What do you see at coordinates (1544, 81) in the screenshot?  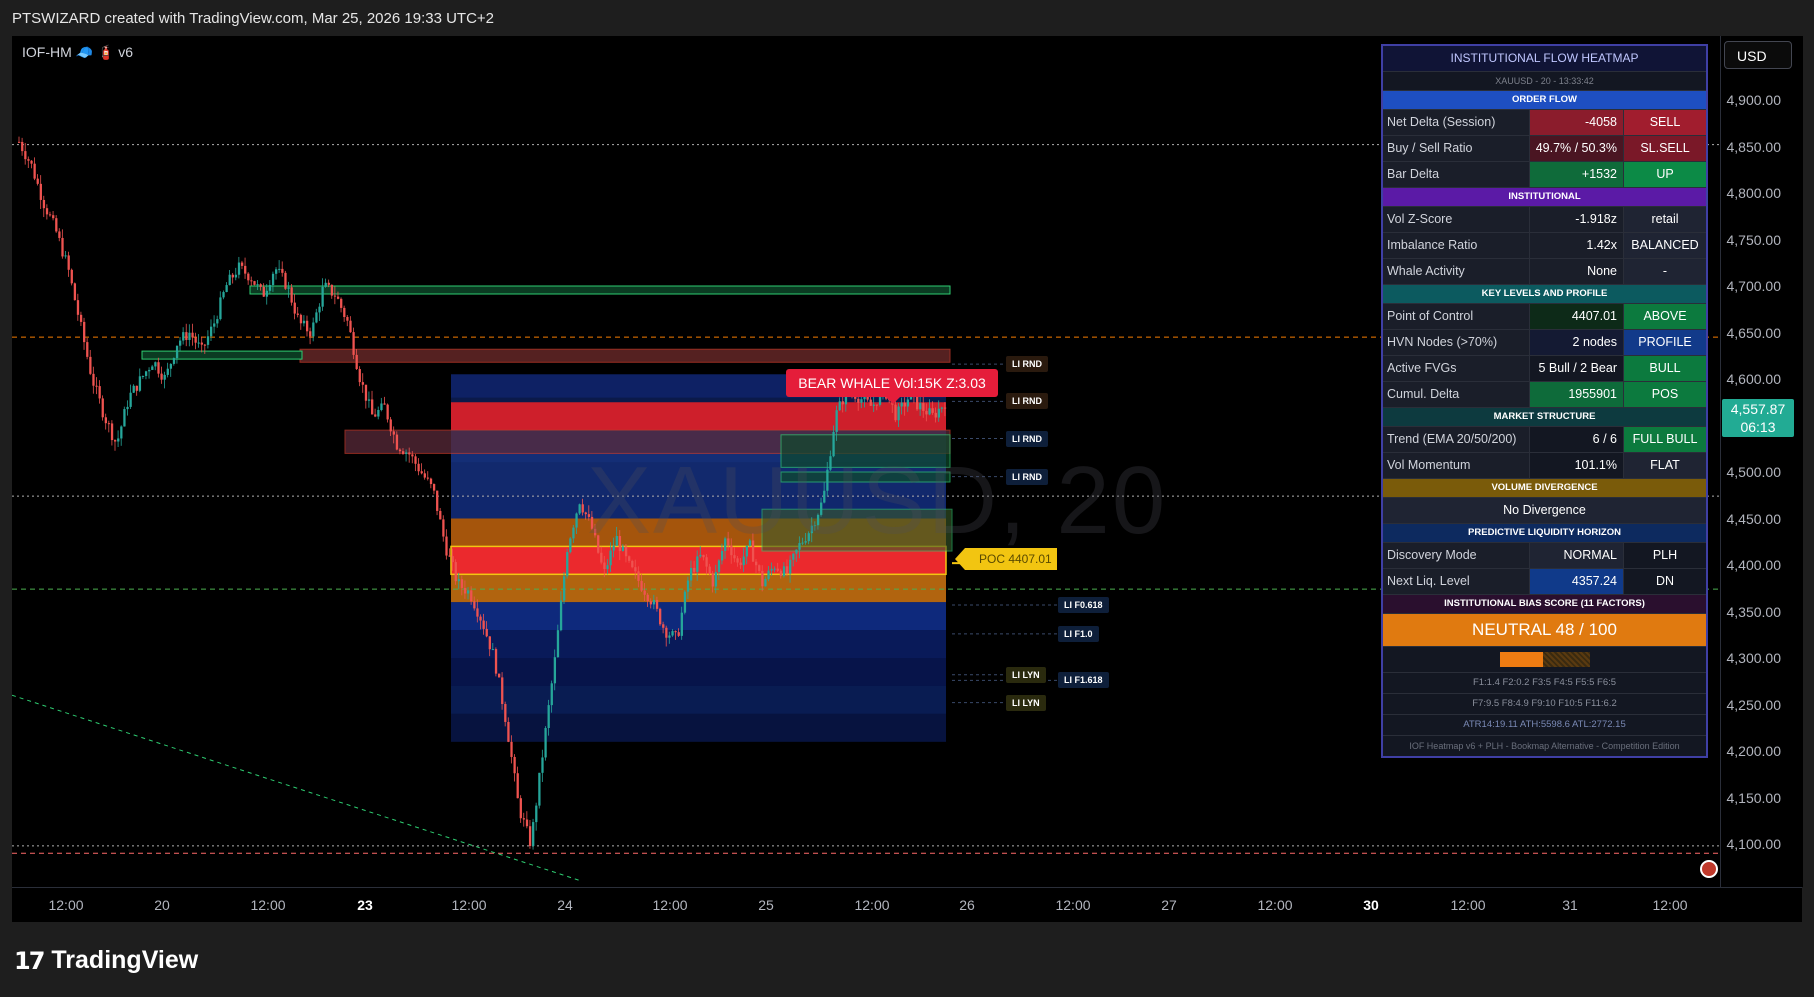 I see `panel-subtitle: XAUUSD - 20 - 13:33:42` at bounding box center [1544, 81].